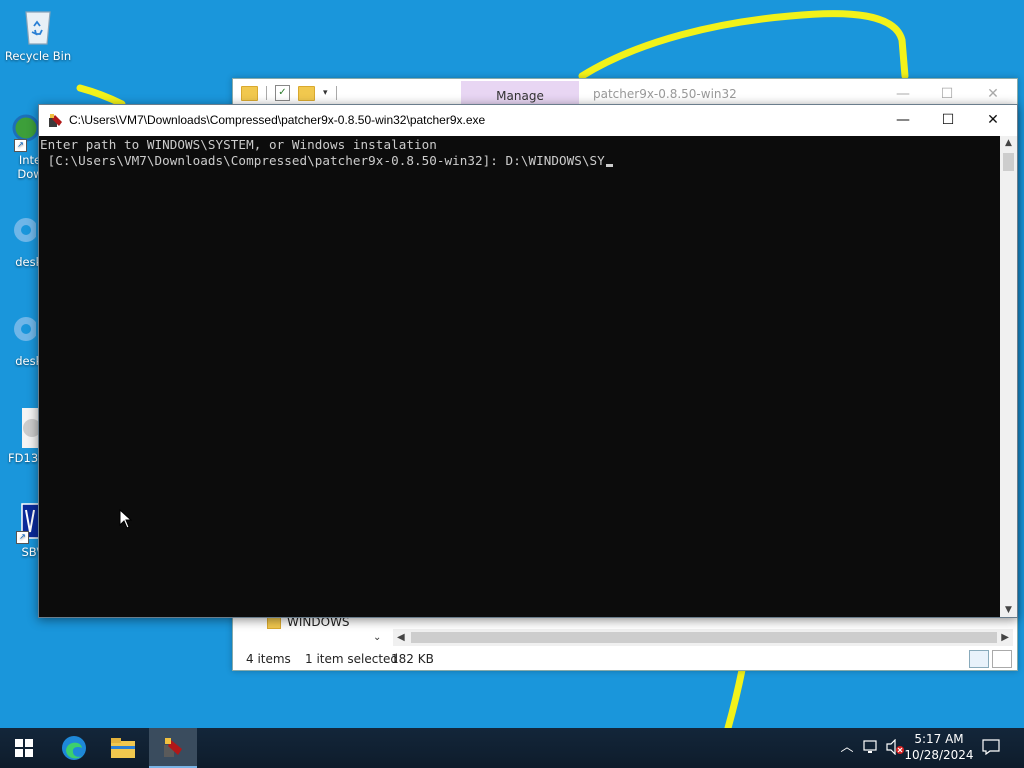 This screenshot has width=1024, height=768. I want to click on network-icon, so click(871, 748).